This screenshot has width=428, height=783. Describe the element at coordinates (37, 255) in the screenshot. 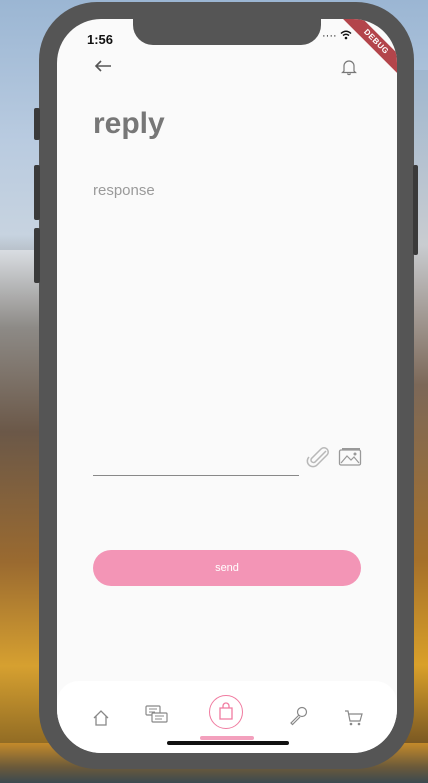

I see `volume-down-button` at that location.